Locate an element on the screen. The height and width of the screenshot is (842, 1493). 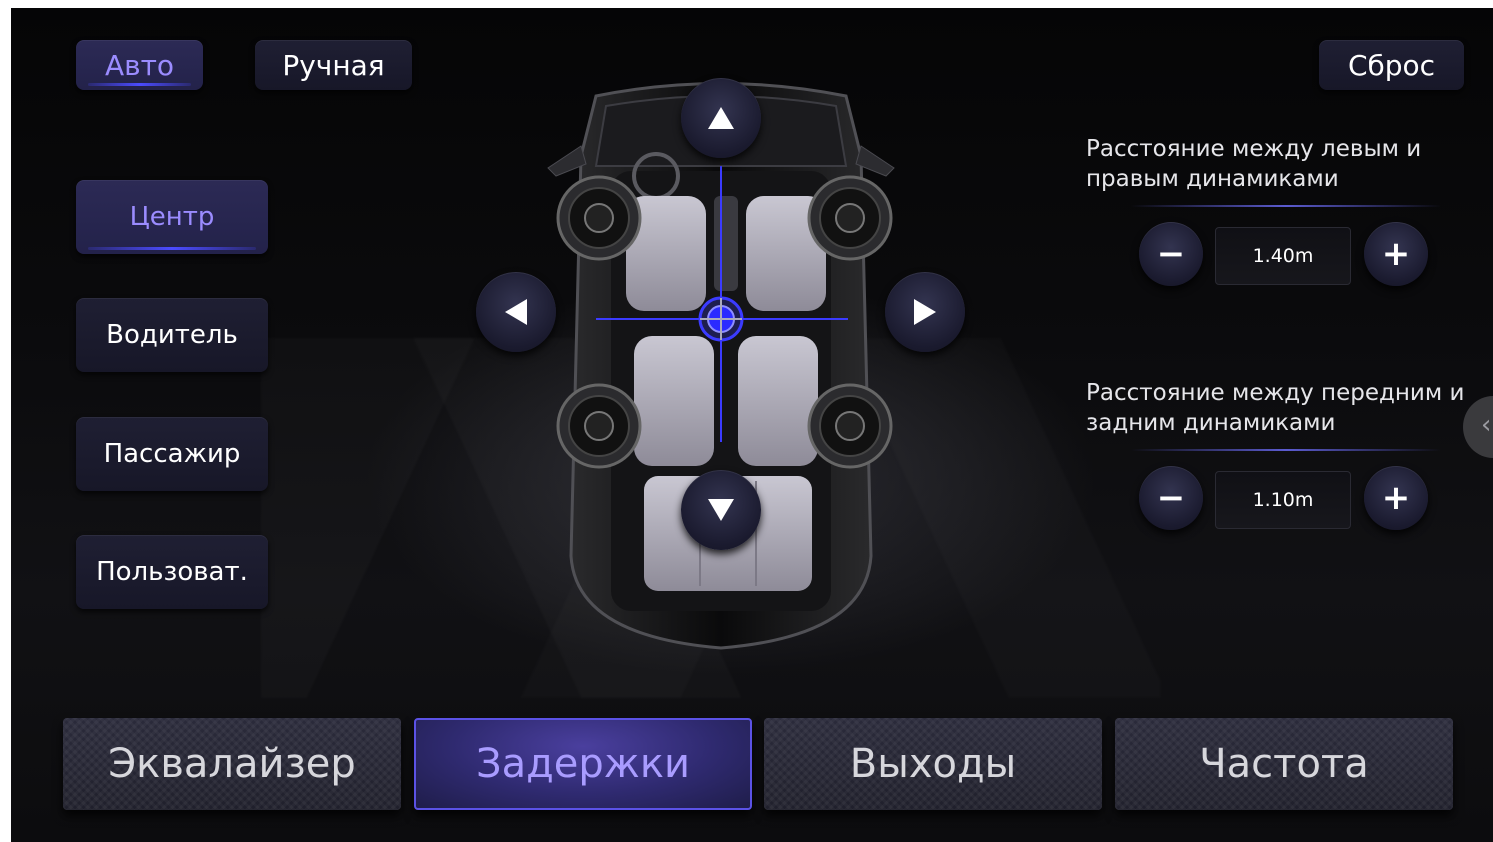
manual-mode-button: Ручная is located at coordinates (333, 65).